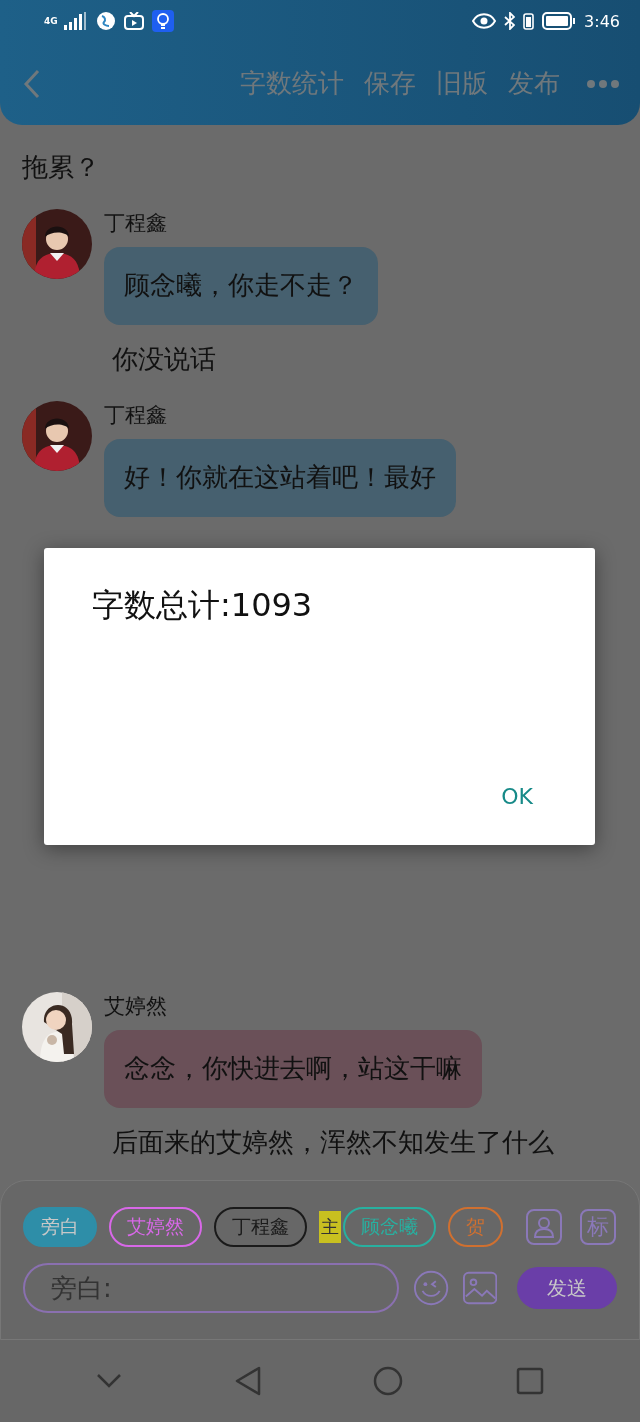 The height and width of the screenshot is (1422, 640). What do you see at coordinates (61, 167) in the screenshot?
I see `narration-text: 拖累？` at bounding box center [61, 167].